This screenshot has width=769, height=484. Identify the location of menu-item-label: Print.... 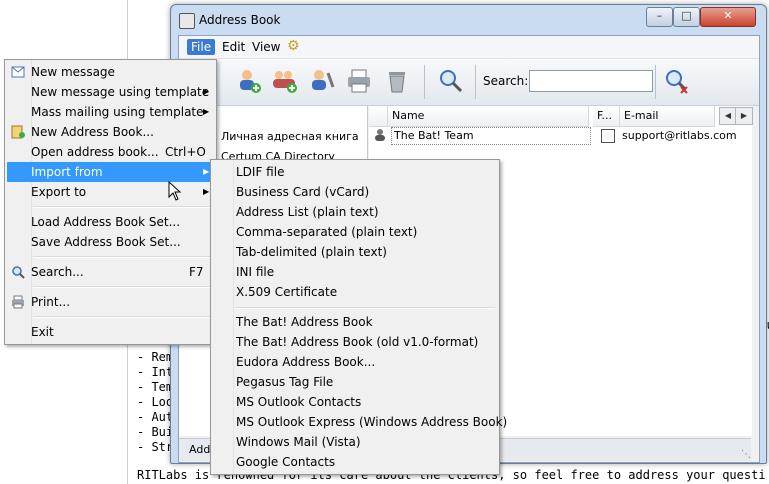
(51, 302).